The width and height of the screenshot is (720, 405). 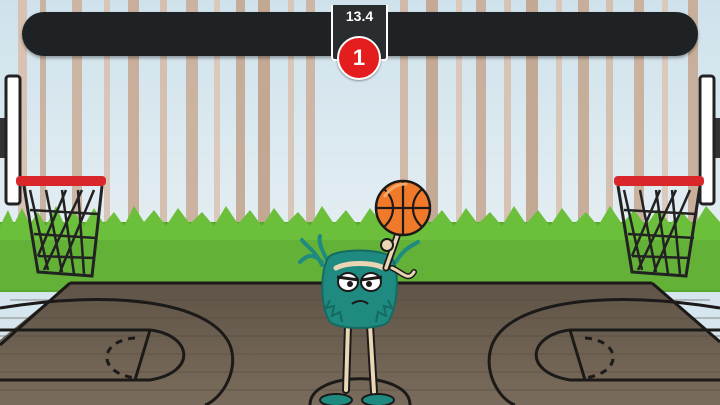 I want to click on basketball-icon, so click(x=403, y=208).